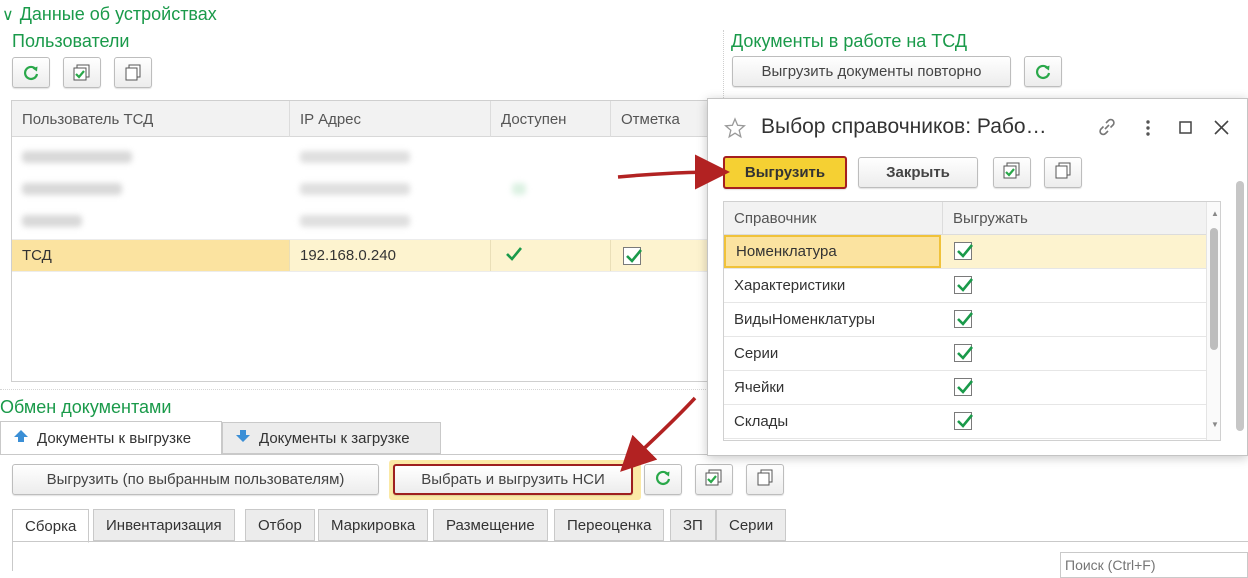 Image resolution: width=1248 pixels, height=578 pixels. Describe the element at coordinates (661, 119) in the screenshot. I see `col-header-mark: Отметка` at that location.